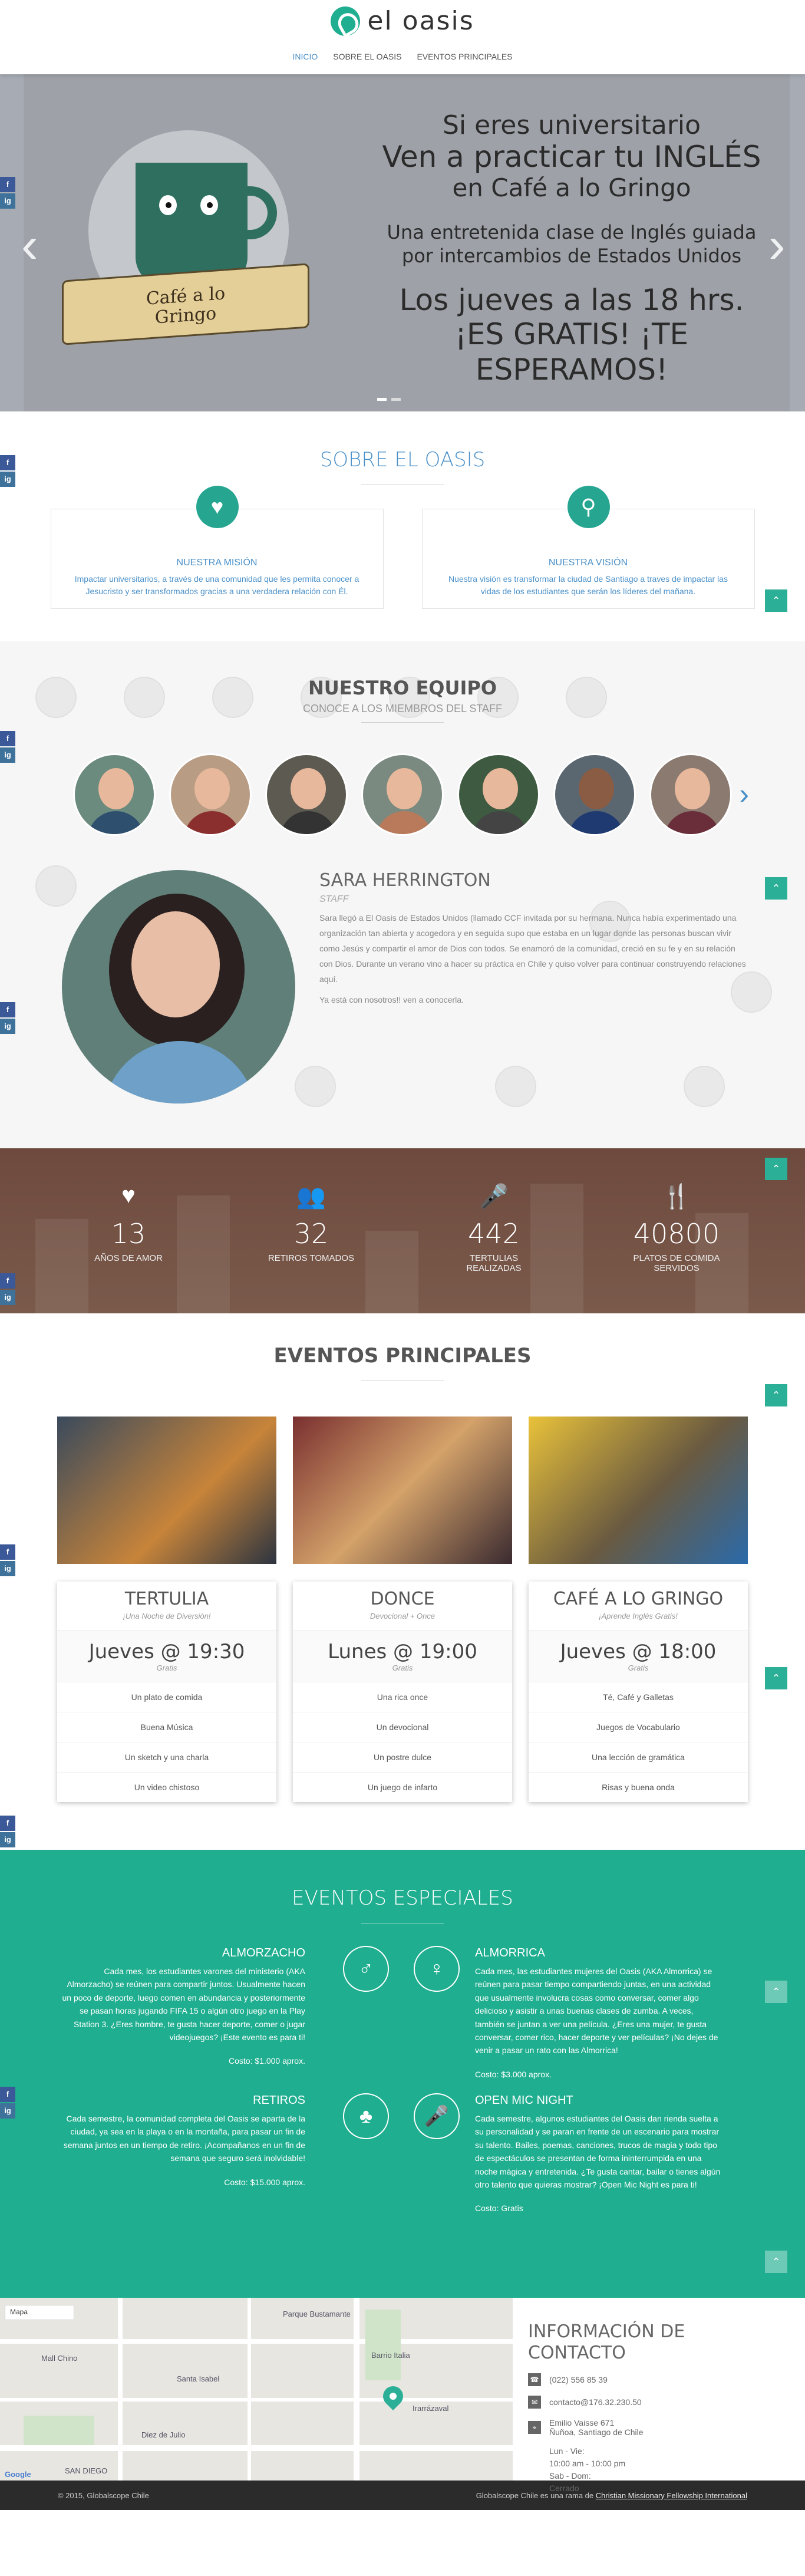 The width and height of the screenshot is (805, 2576). I want to click on map-label: SAN DIEGO, so click(86, 2470).